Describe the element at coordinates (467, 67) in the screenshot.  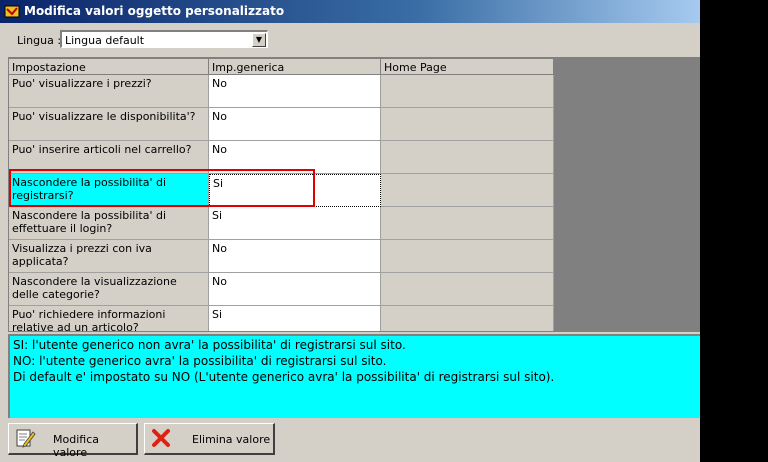
I see `column-header-homepage: Home Page` at that location.